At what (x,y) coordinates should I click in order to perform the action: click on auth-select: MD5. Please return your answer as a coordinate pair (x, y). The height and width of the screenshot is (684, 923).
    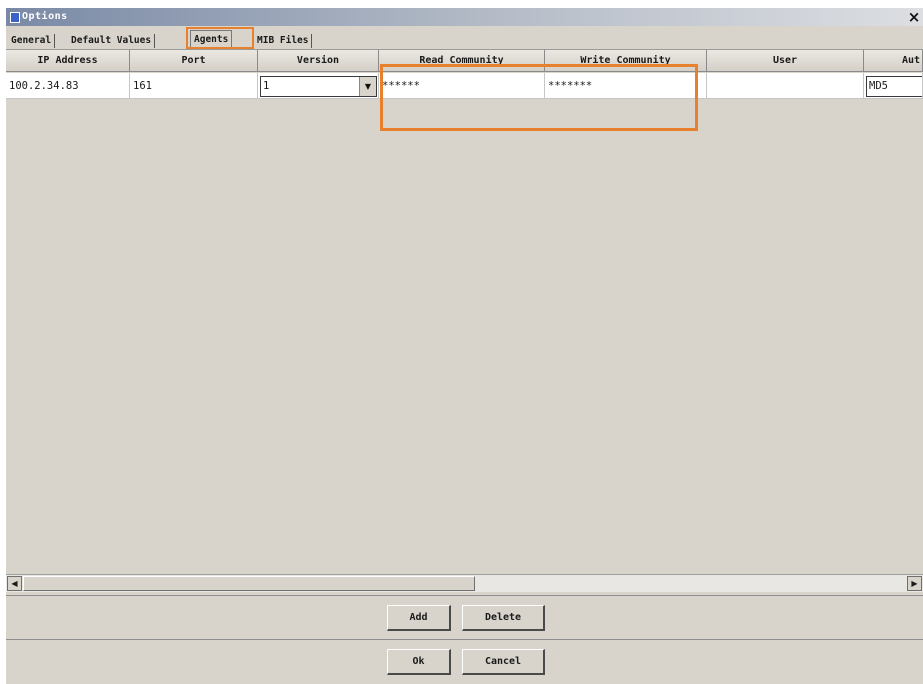
    Looking at the image, I should click on (894, 86).